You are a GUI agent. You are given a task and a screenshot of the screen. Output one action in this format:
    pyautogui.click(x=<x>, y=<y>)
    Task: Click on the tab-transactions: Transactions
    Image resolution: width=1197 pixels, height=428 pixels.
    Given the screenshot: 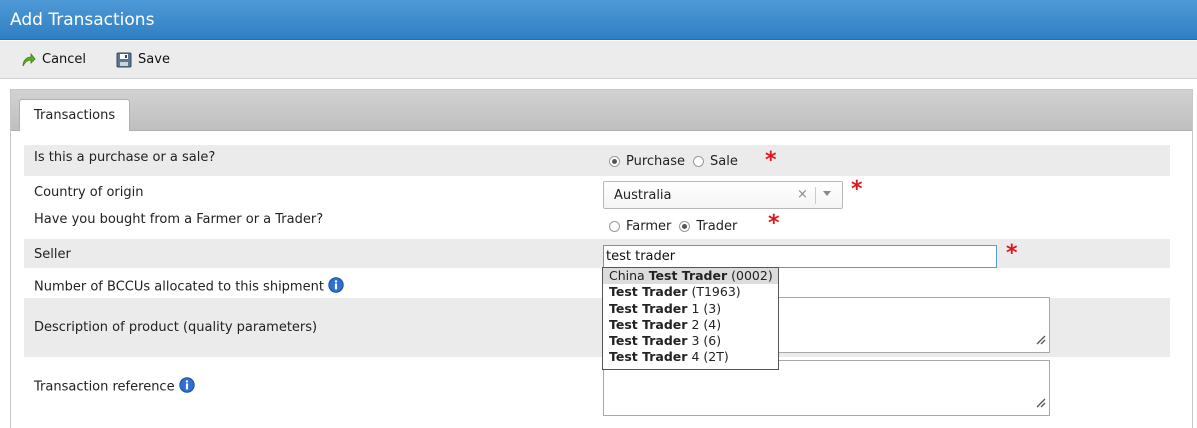 What is the action you would take?
    pyautogui.click(x=75, y=115)
    